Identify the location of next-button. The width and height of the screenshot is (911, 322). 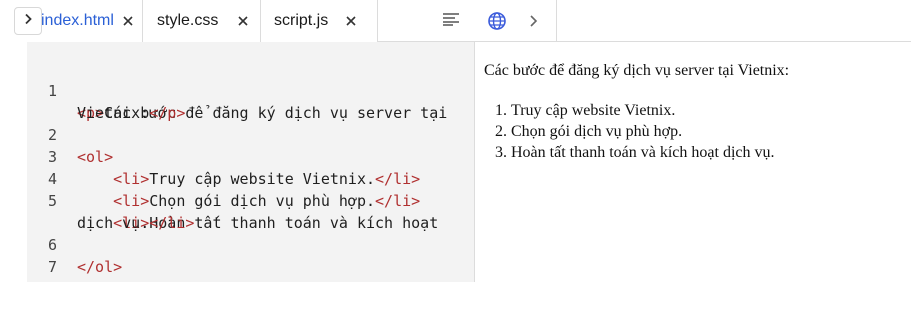
(533, 21).